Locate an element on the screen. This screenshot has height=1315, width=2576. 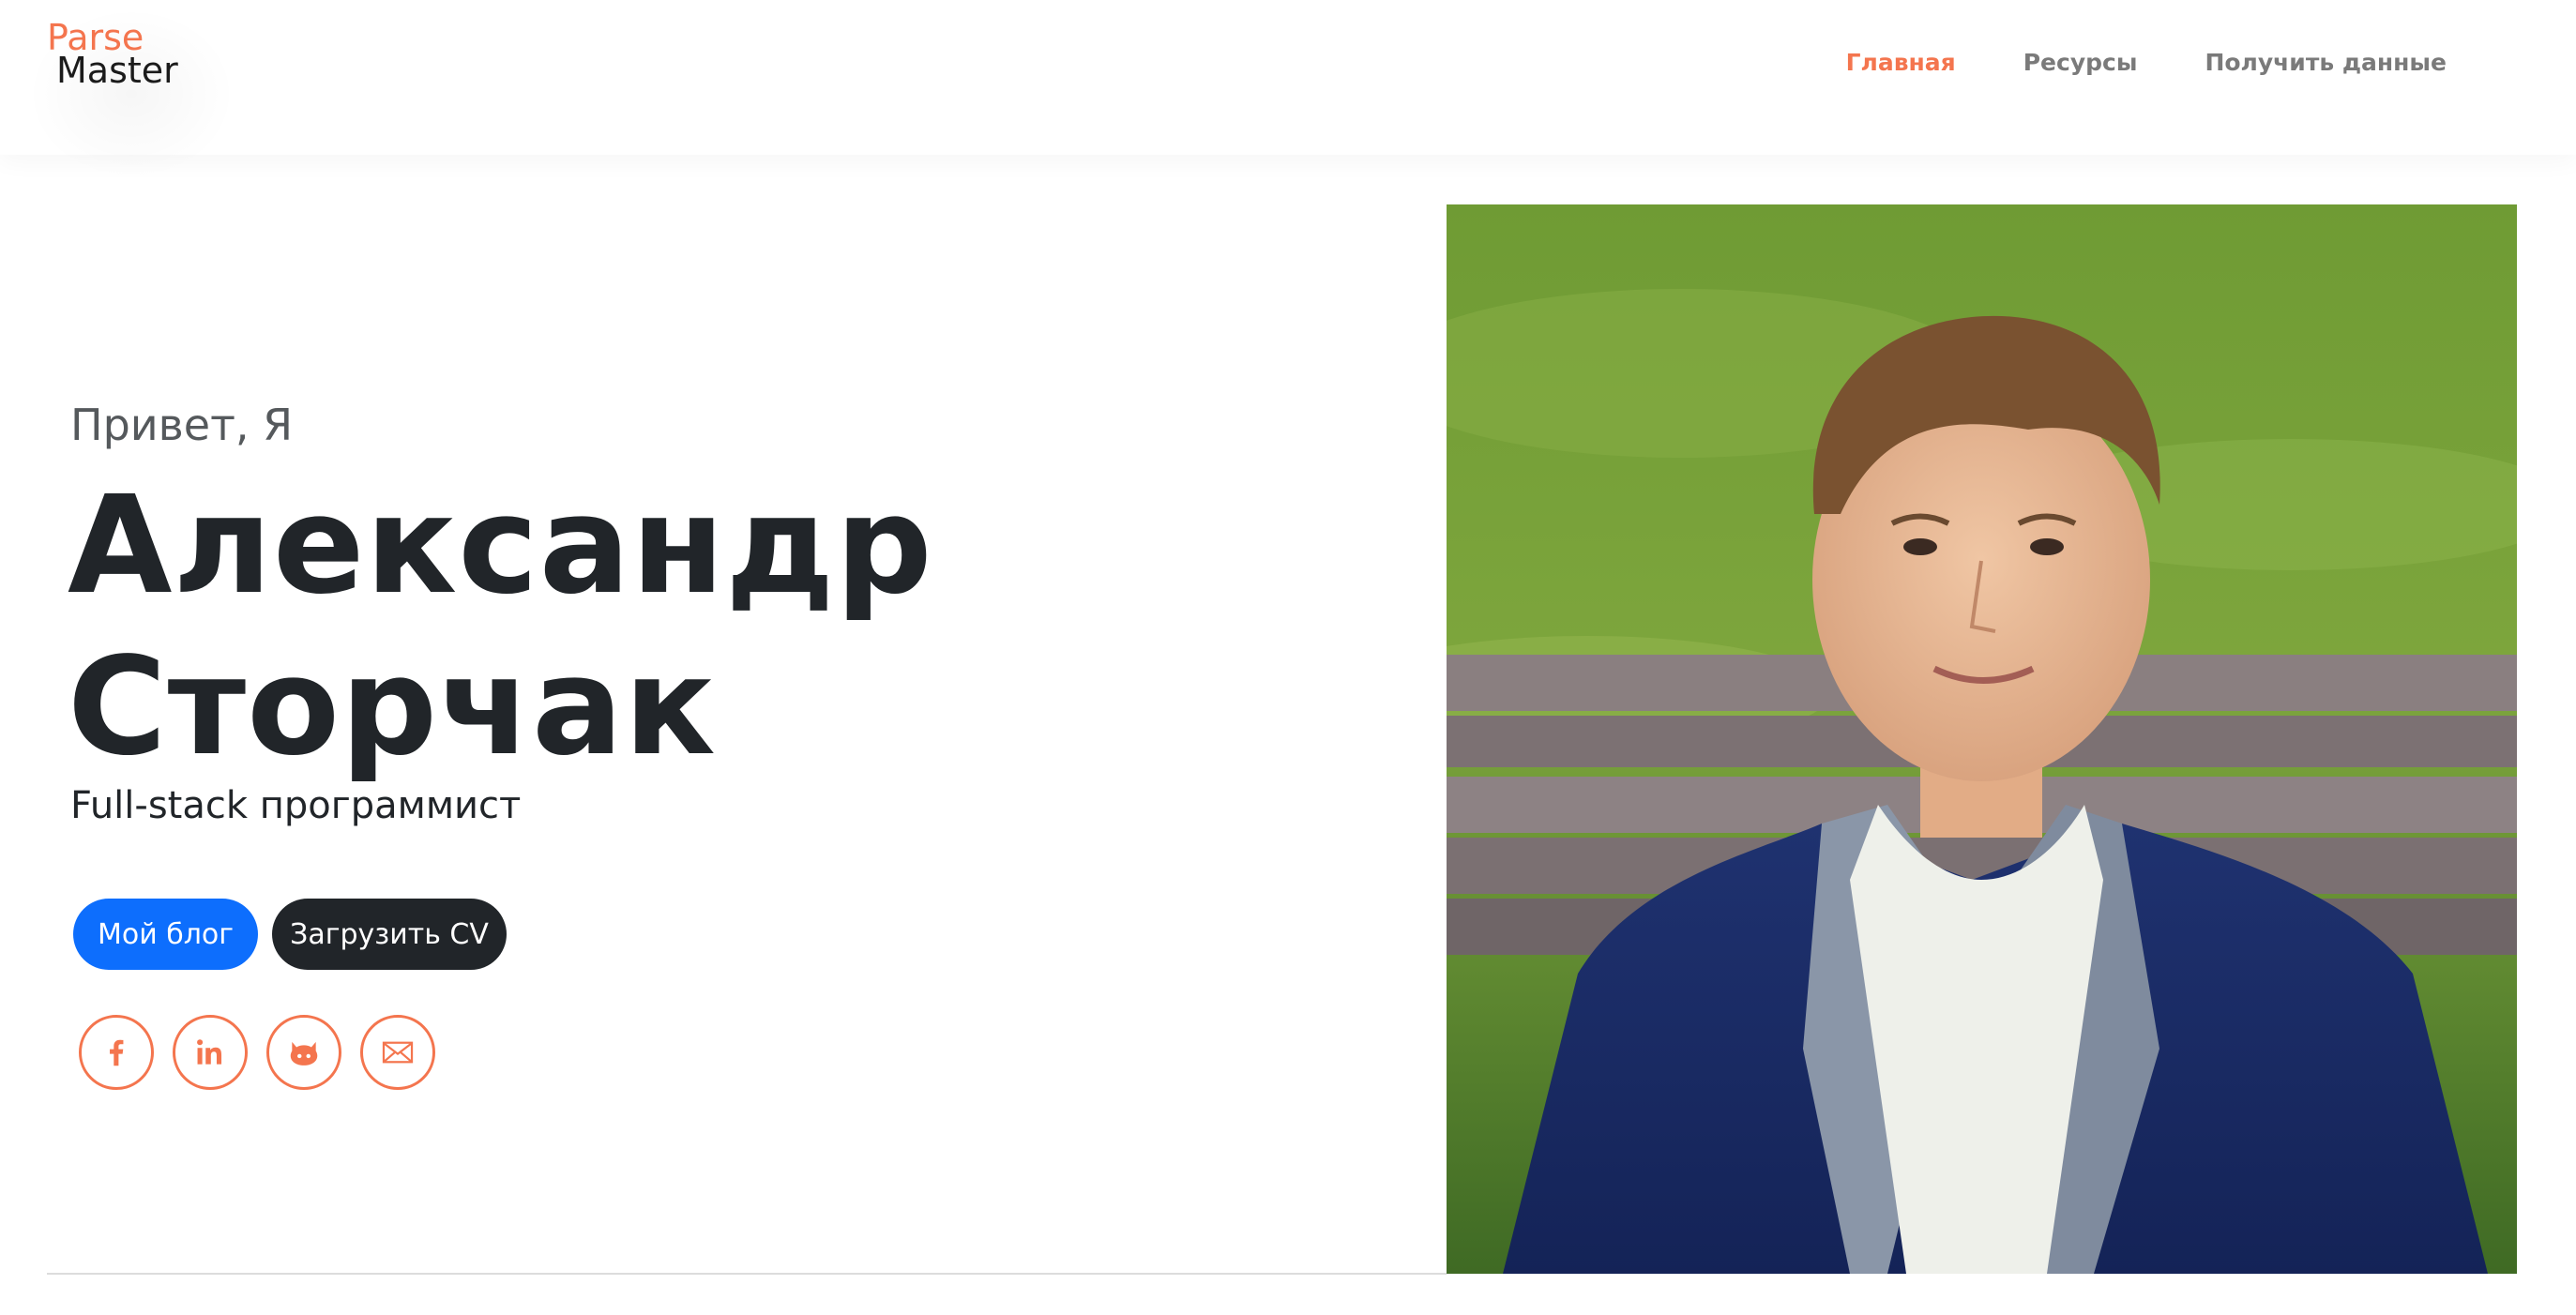
github-link is located at coordinates (303, 1053).